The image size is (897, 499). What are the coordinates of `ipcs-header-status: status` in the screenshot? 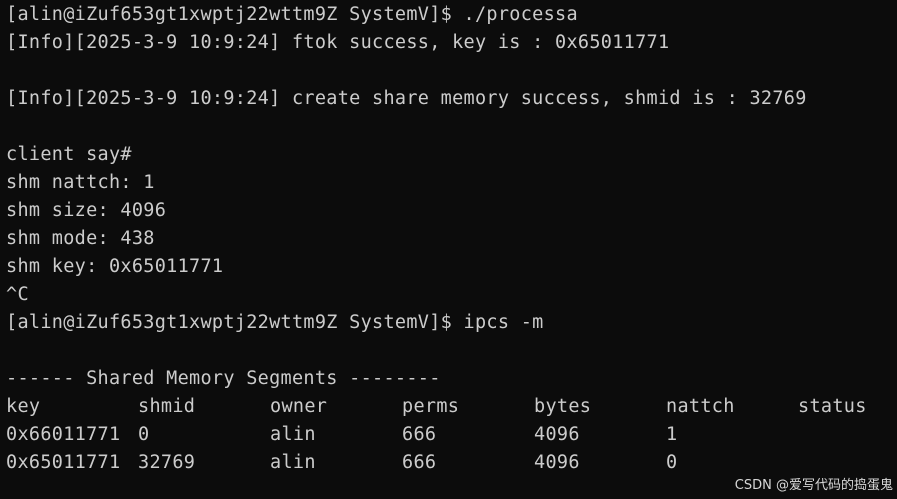 It's located at (832, 406).